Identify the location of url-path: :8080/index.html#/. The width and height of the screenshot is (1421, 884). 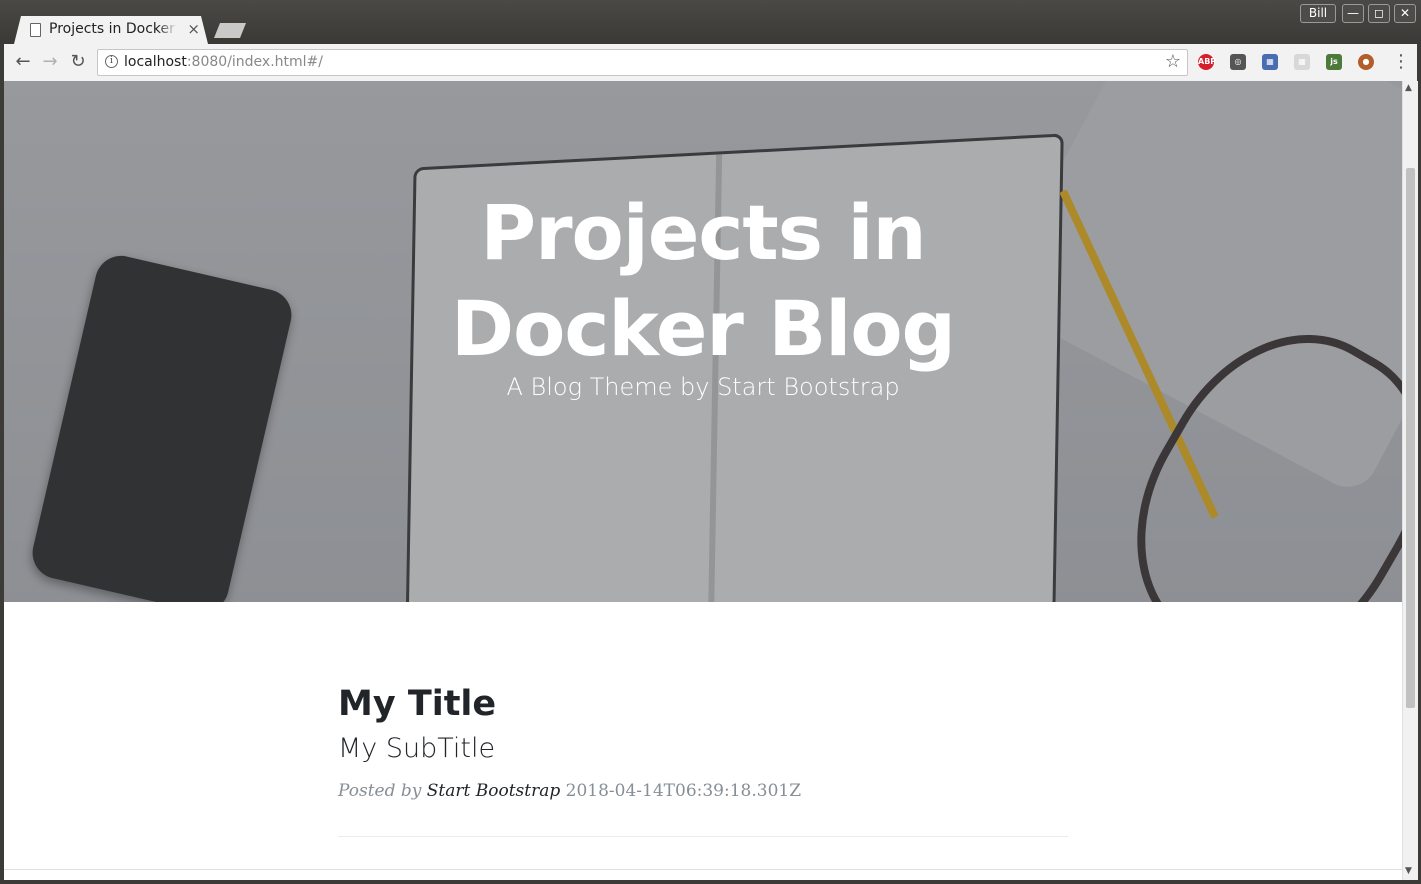
(254, 62).